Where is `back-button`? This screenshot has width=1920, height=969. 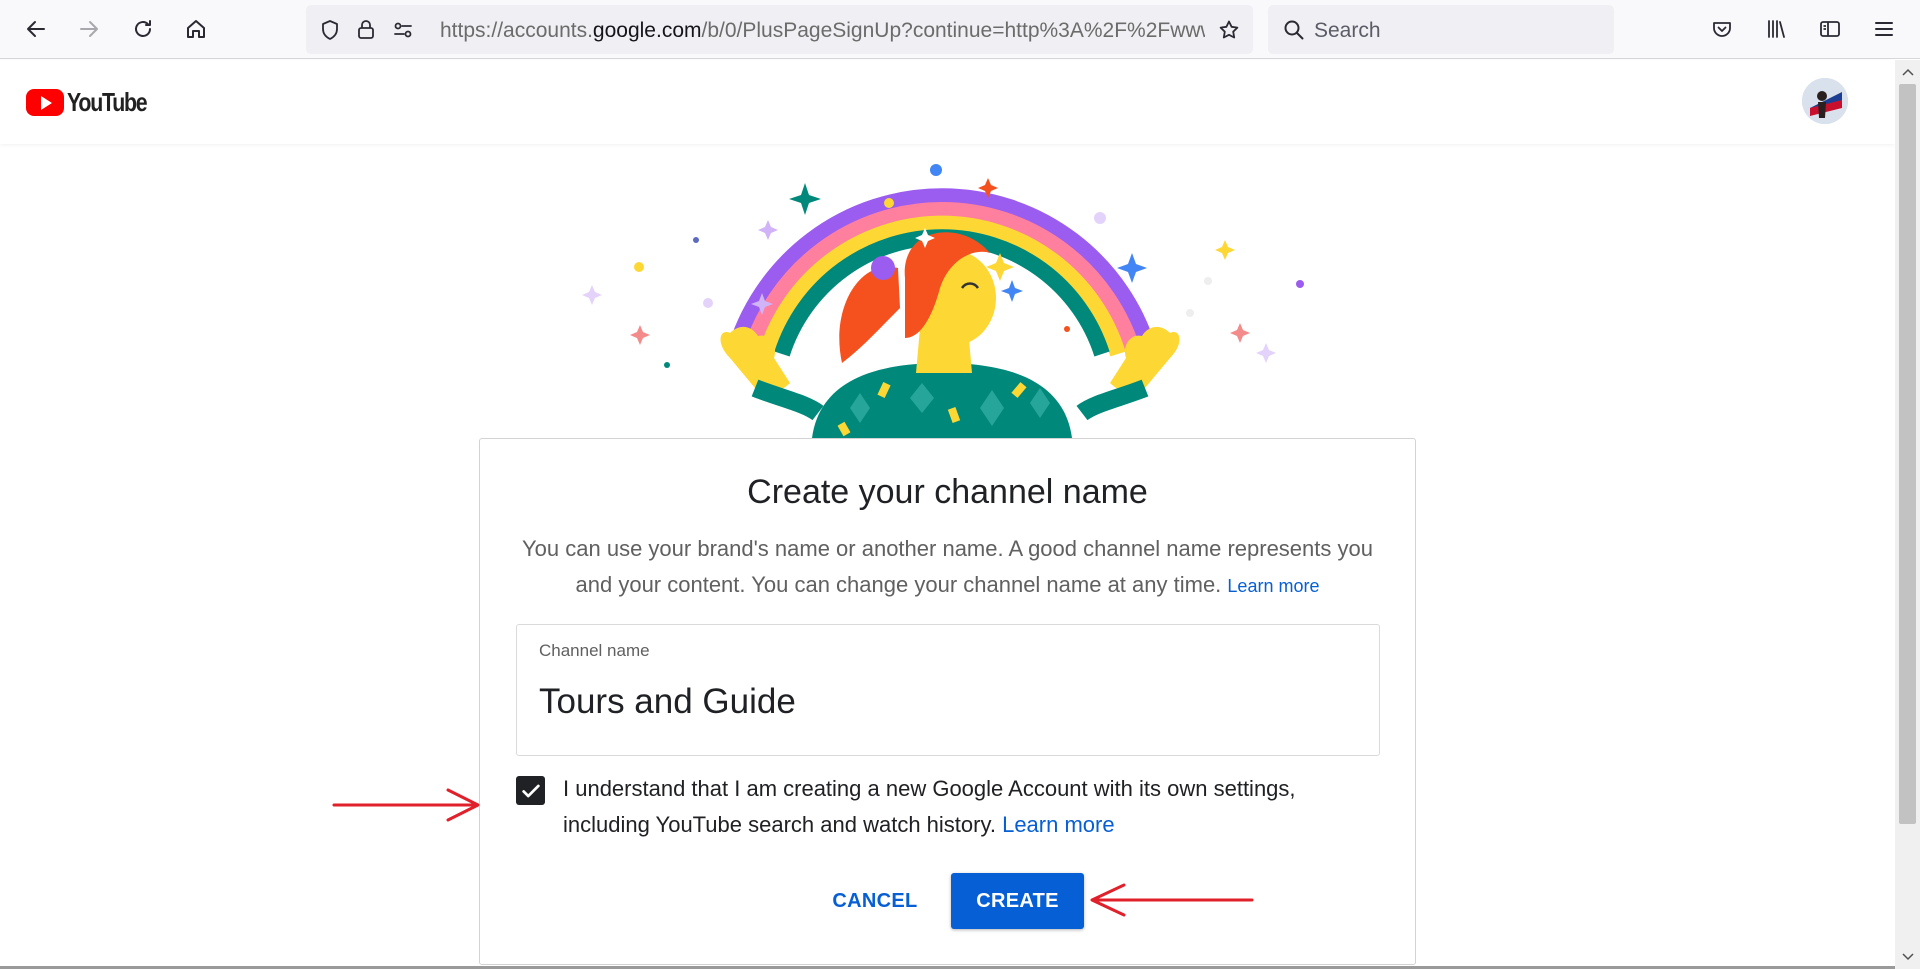
back-button is located at coordinates (36, 29).